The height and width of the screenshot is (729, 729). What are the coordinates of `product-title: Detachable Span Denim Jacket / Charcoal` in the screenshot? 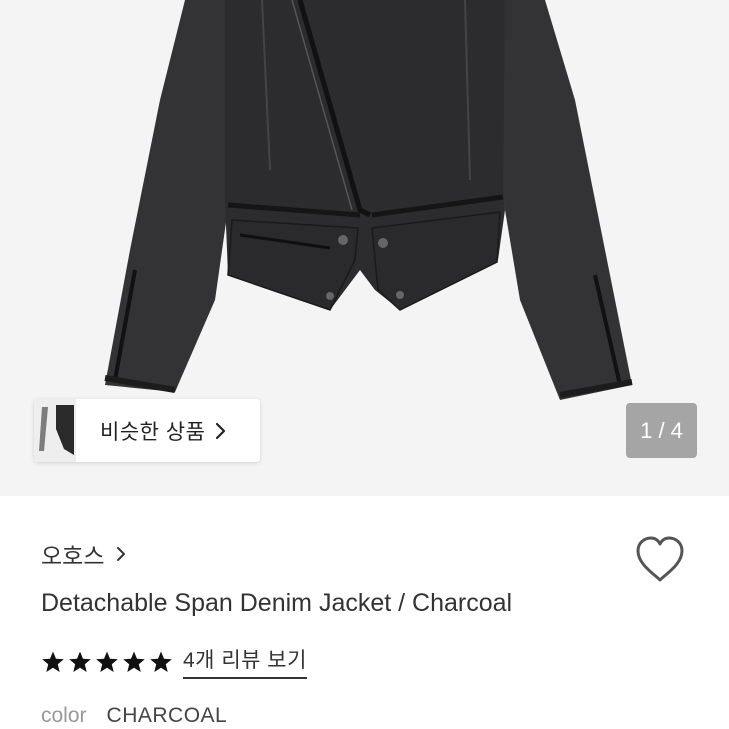 It's located at (277, 603).